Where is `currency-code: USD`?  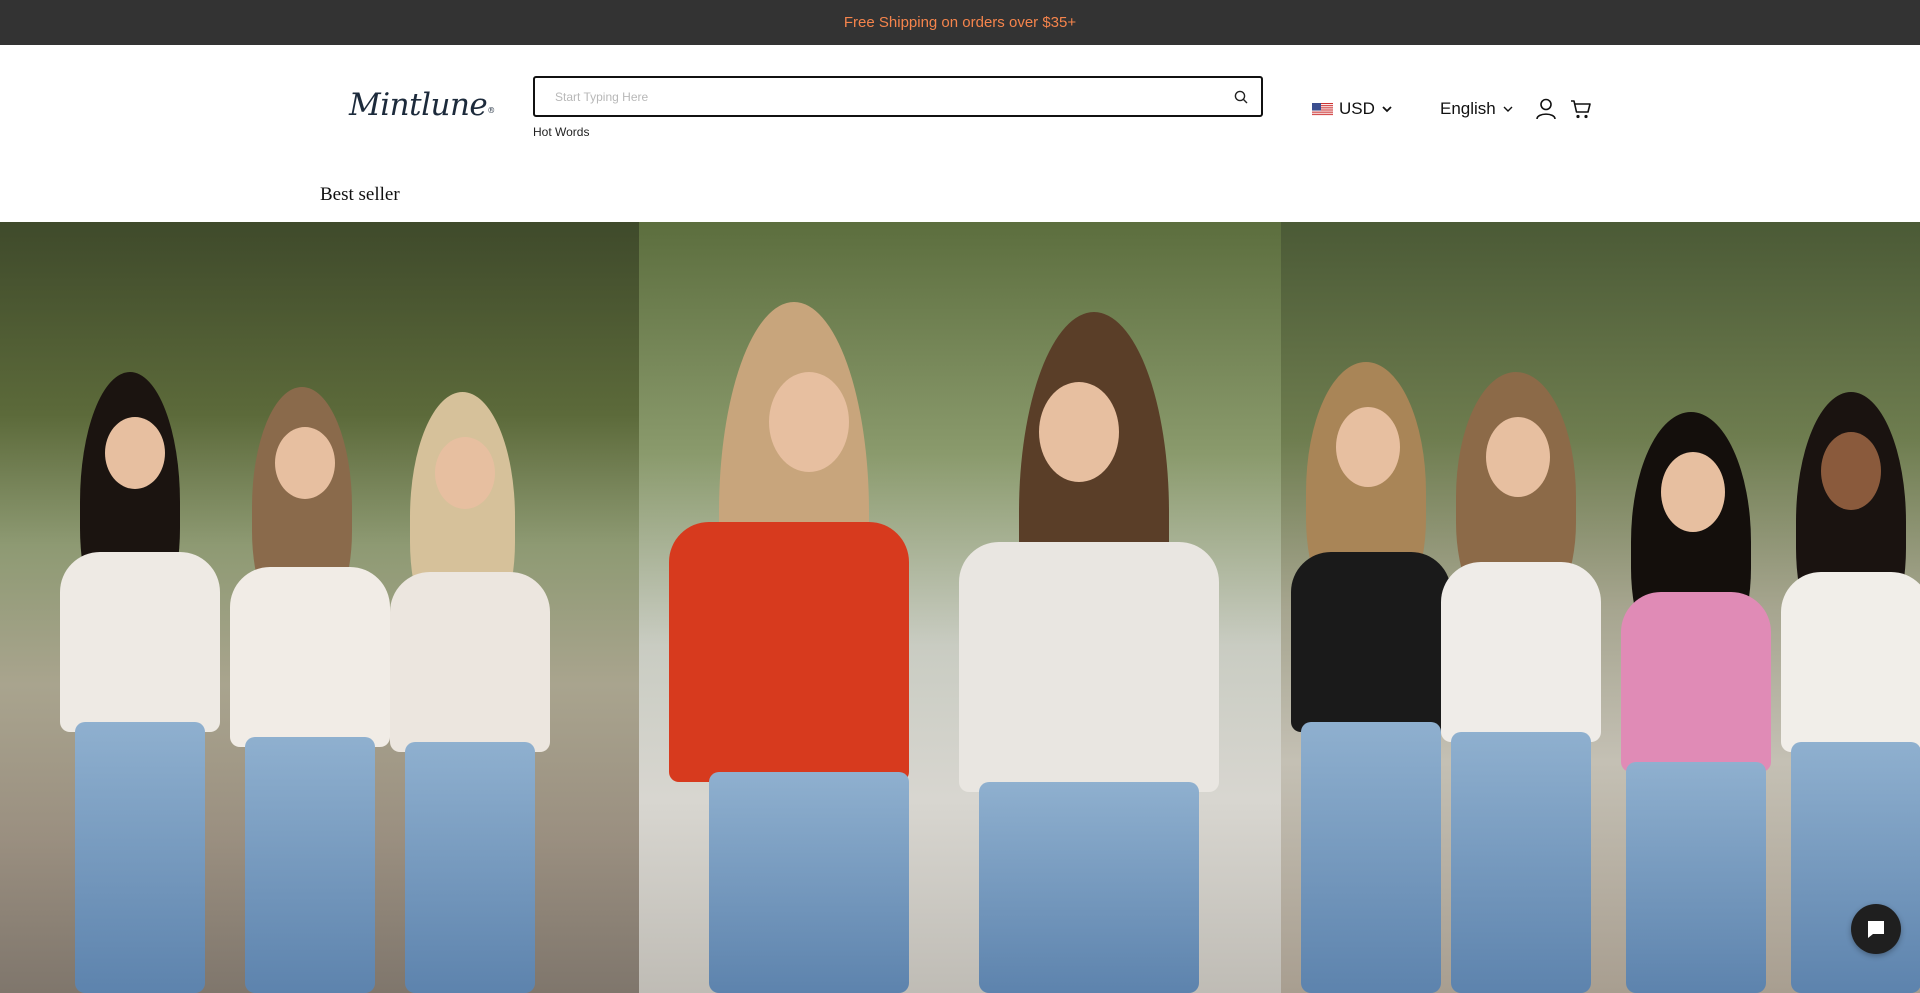 currency-code: USD is located at coordinates (1357, 108).